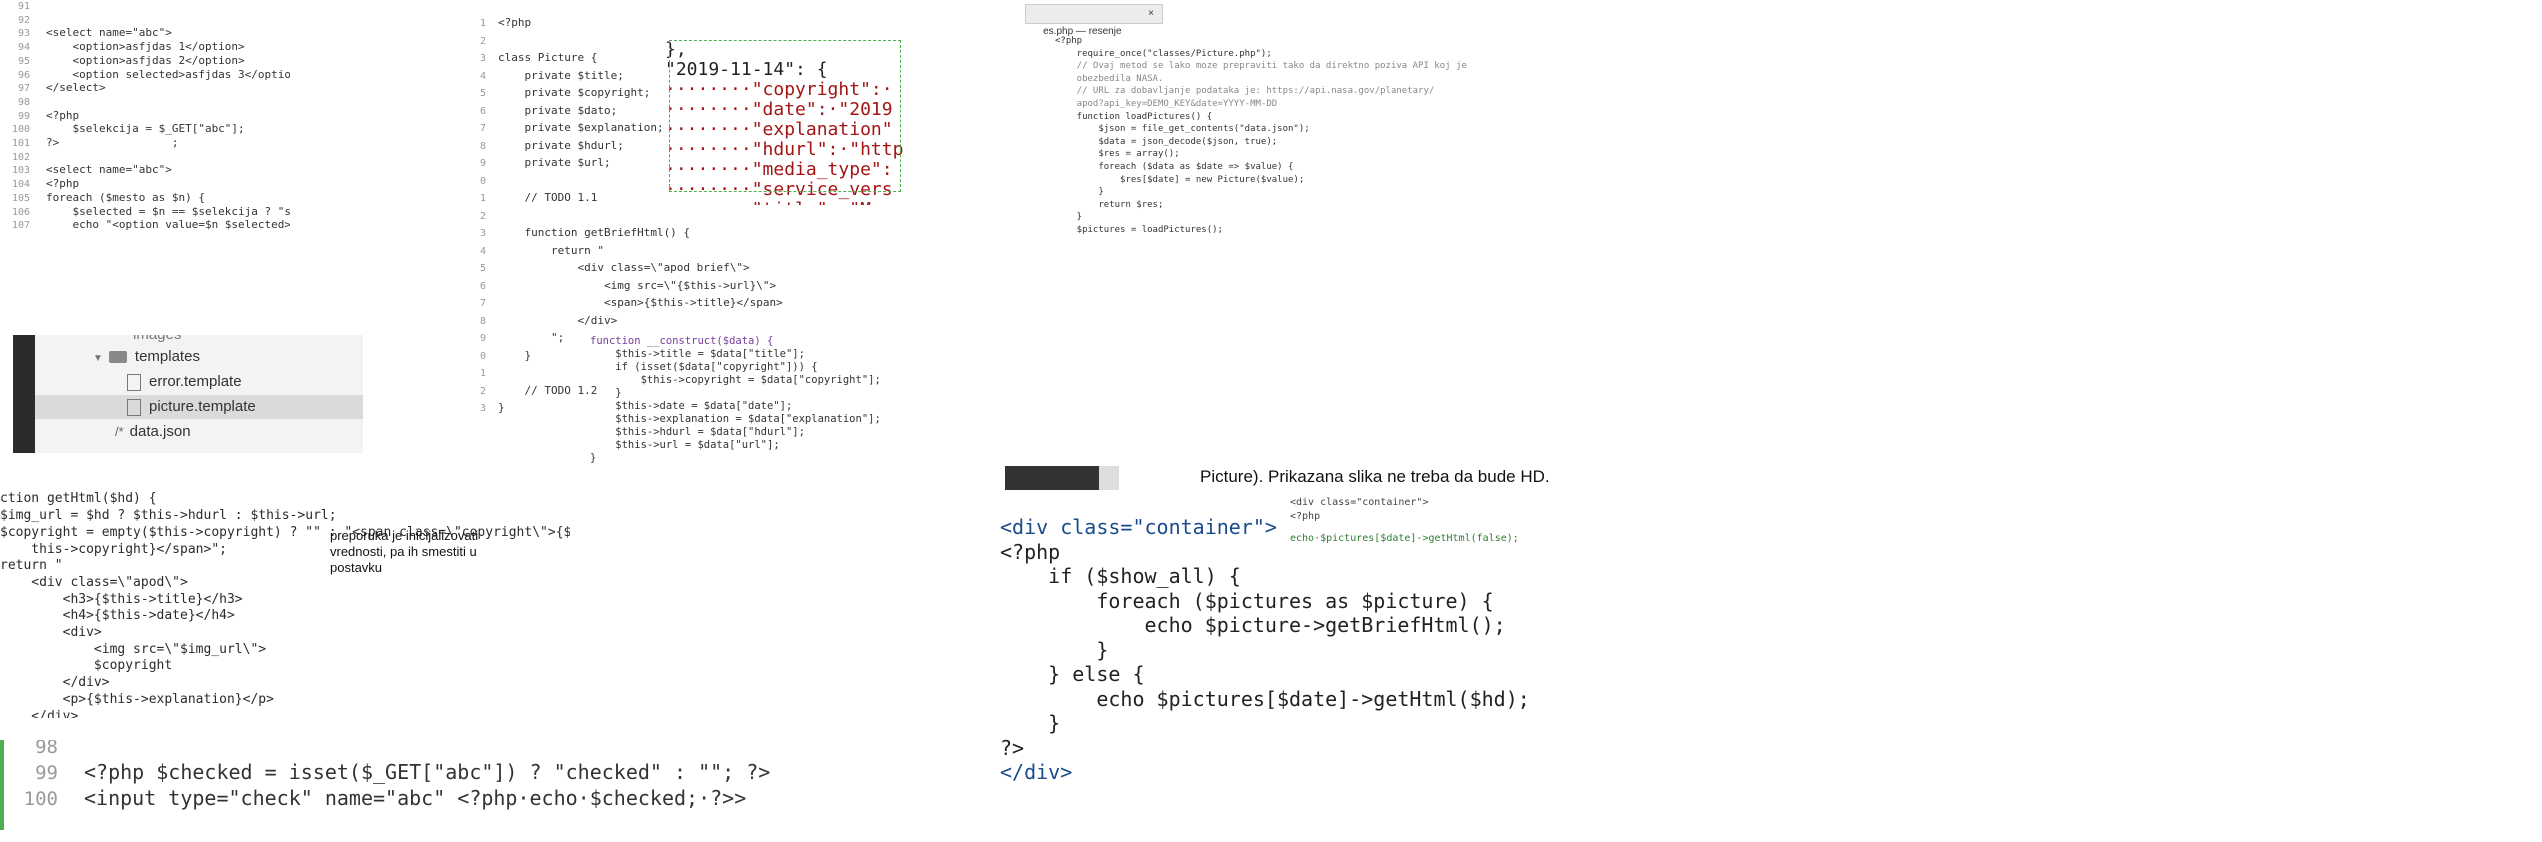  Describe the element at coordinates (125, 197) in the screenshot. I see `line-text: foreach ($mesto as $n) {` at that location.